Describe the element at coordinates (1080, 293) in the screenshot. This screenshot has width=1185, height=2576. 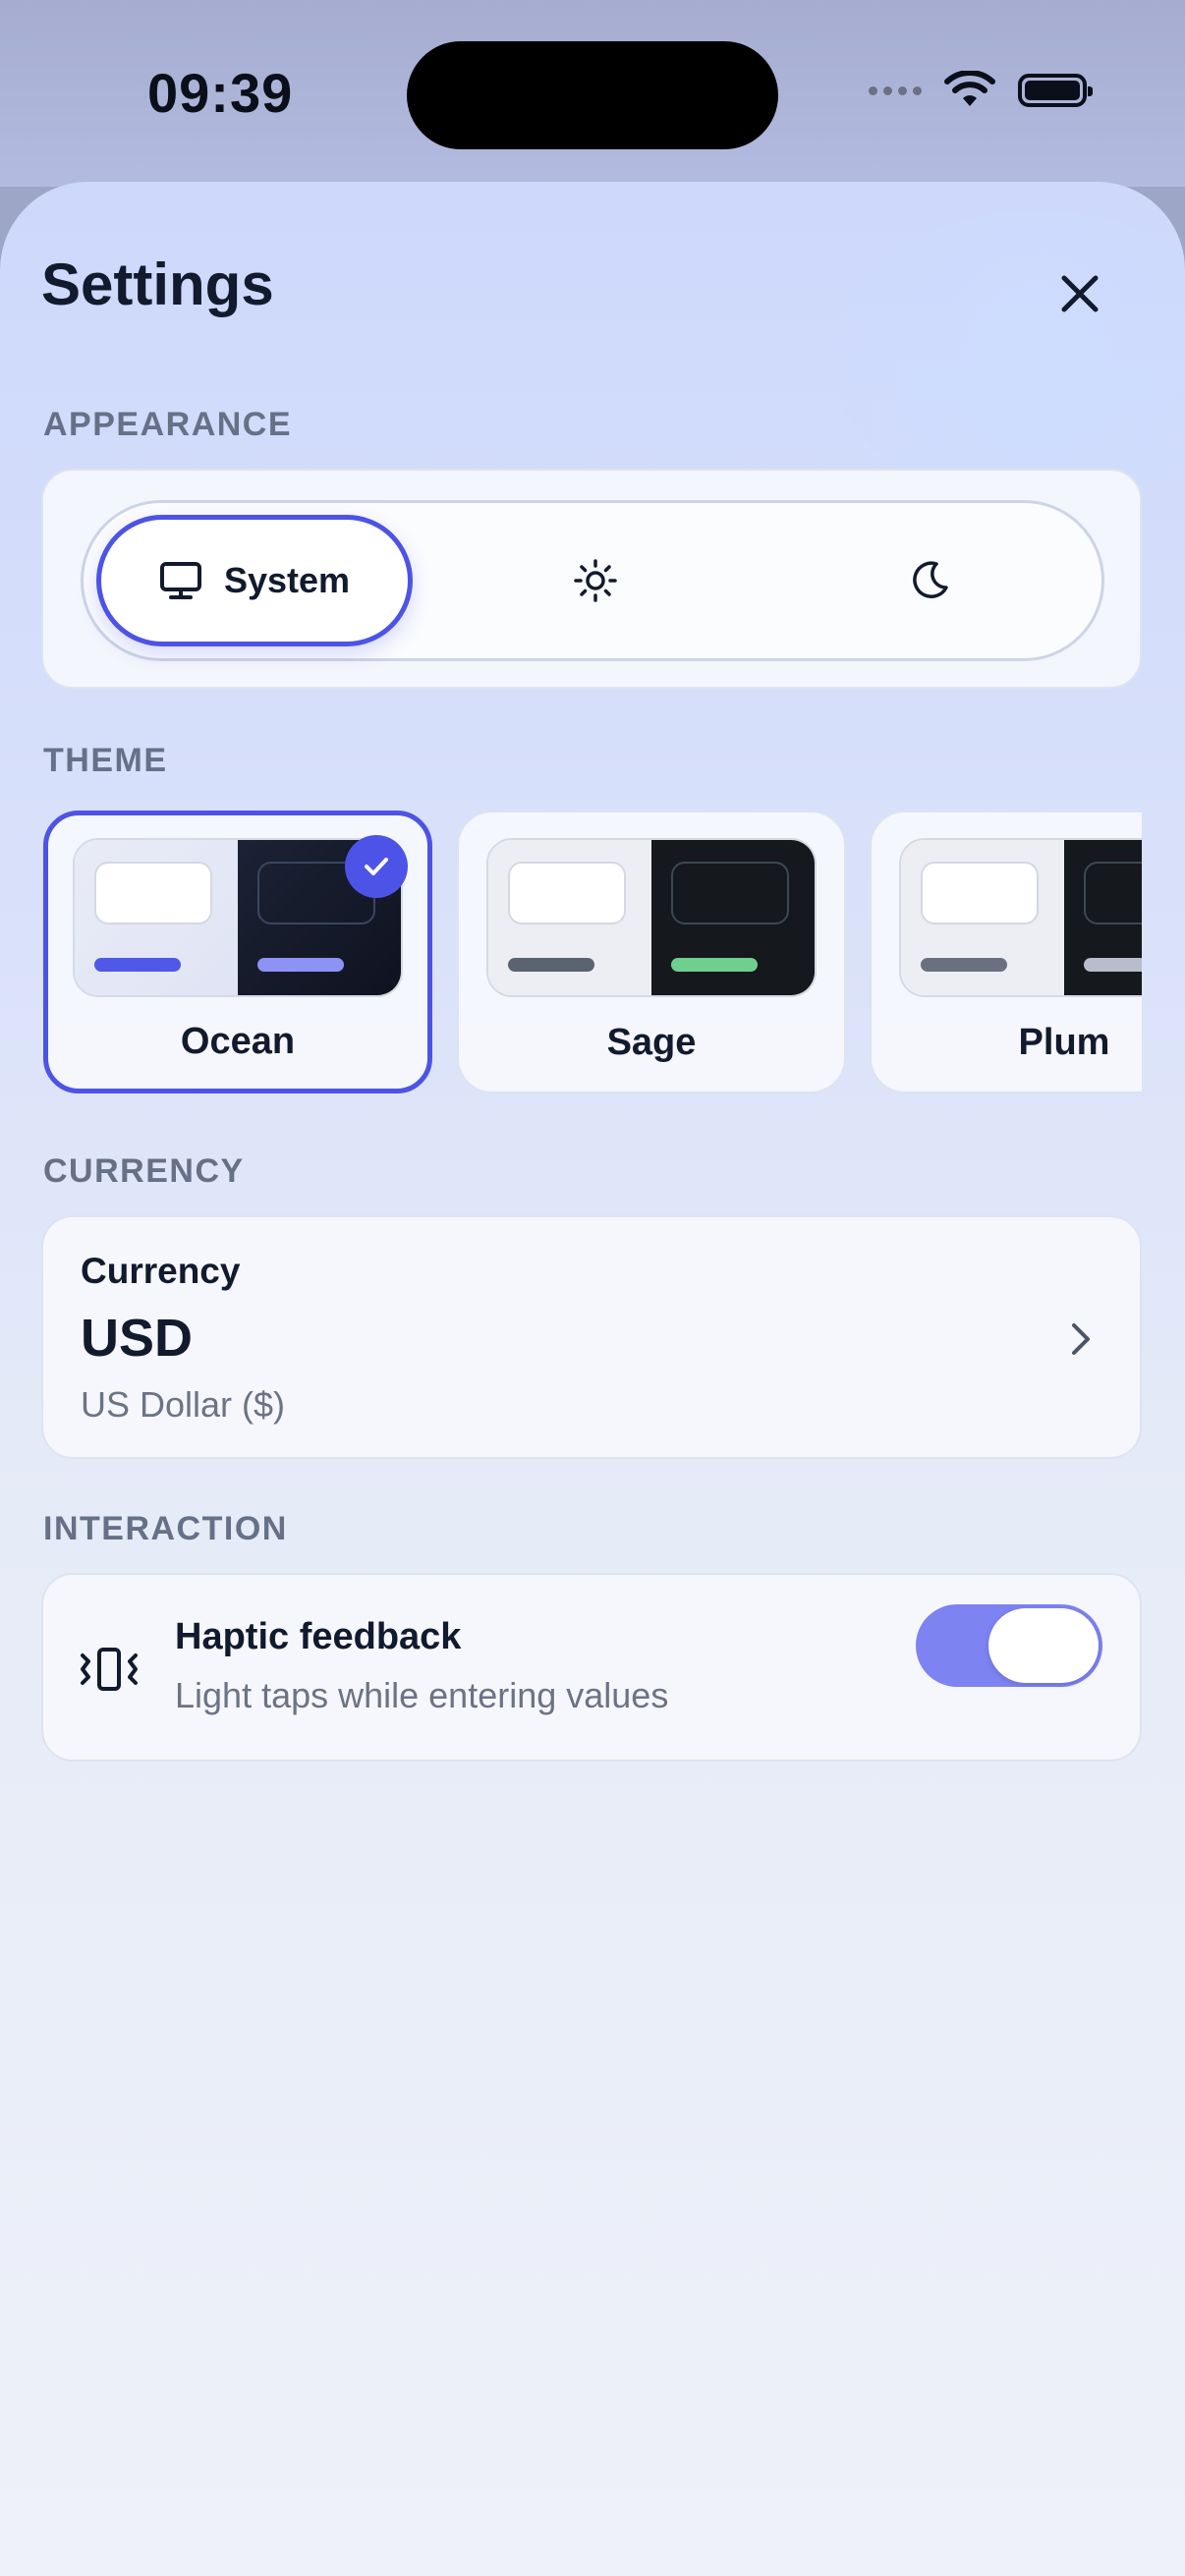
I see `close-icon` at that location.